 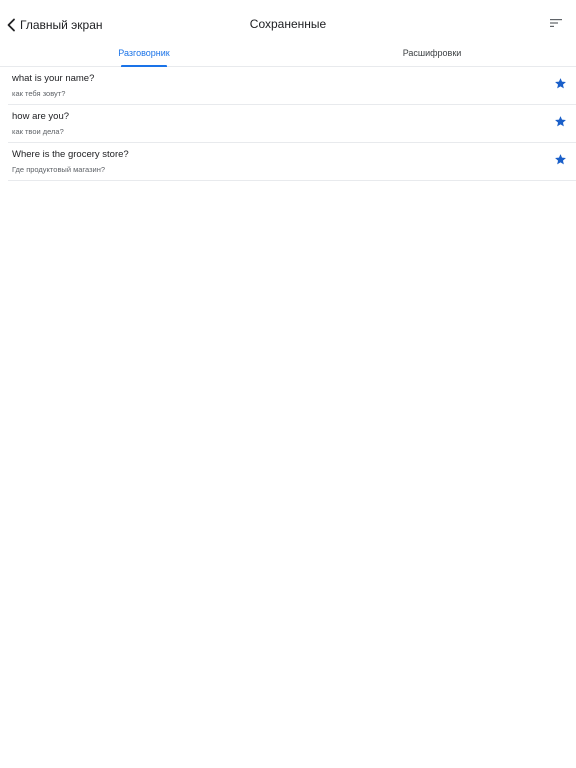 I want to click on tab-label: Расшифровки, so click(x=432, y=53).